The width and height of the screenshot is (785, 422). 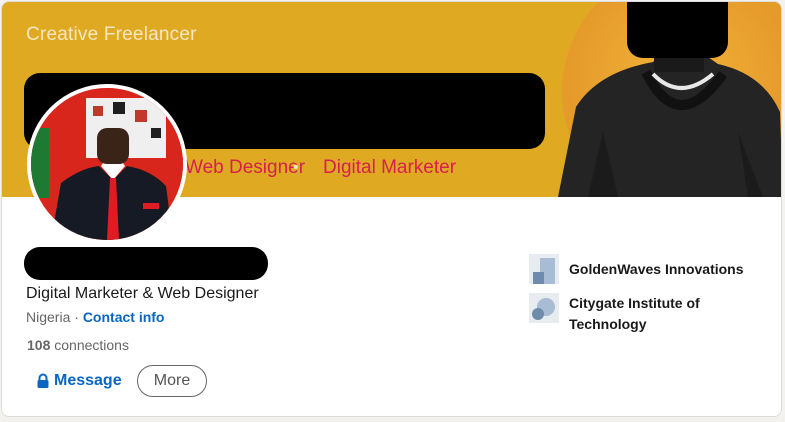 I want to click on org-item-company: GoldenWaves Innovations, so click(x=636, y=269).